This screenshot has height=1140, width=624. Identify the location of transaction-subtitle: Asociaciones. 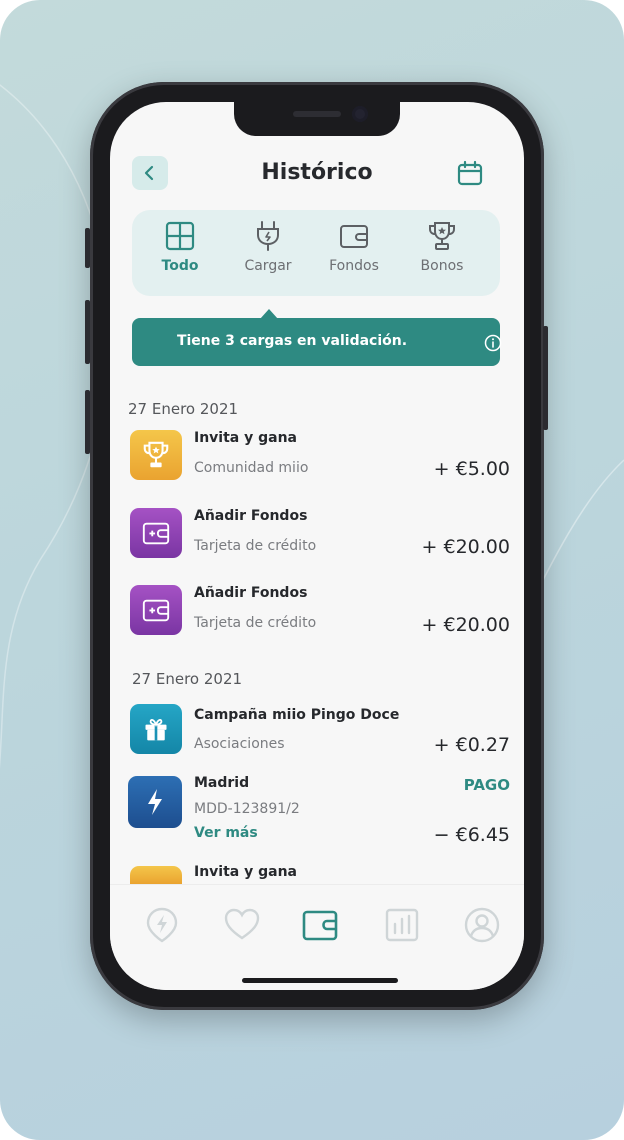
(239, 744).